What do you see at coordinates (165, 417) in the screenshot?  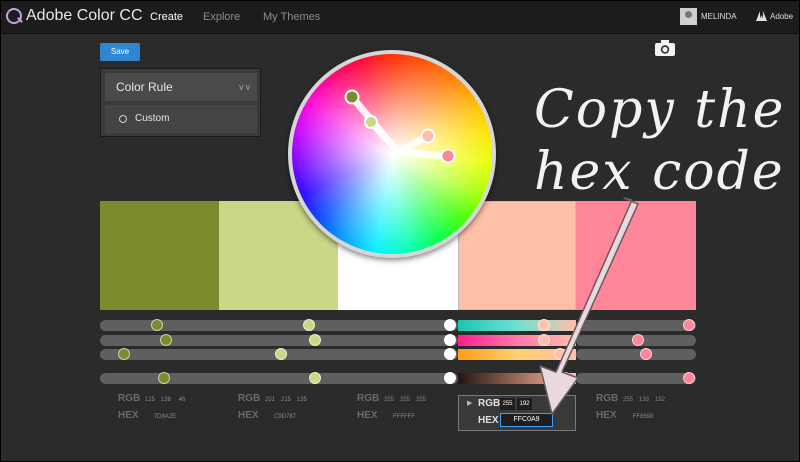 I see `hex-field: 7D8A2E` at bounding box center [165, 417].